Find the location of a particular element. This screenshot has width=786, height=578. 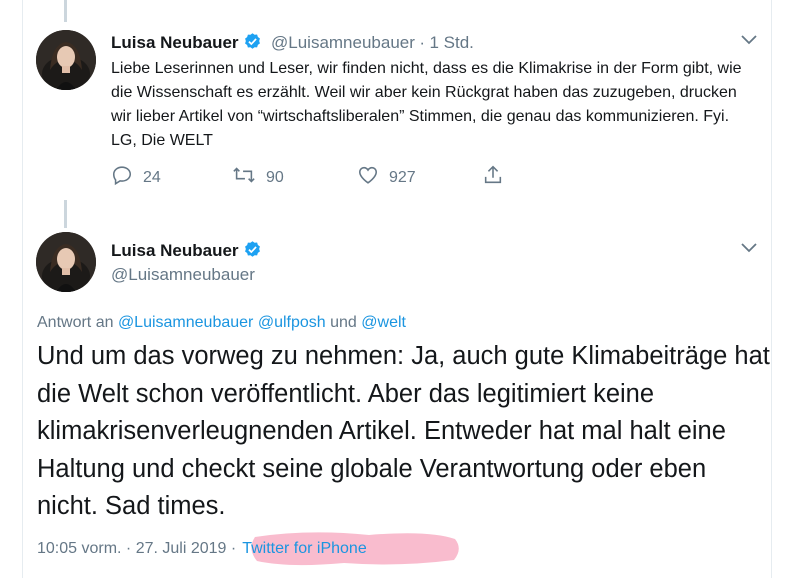

reply-button: 24 is located at coordinates (136, 177).